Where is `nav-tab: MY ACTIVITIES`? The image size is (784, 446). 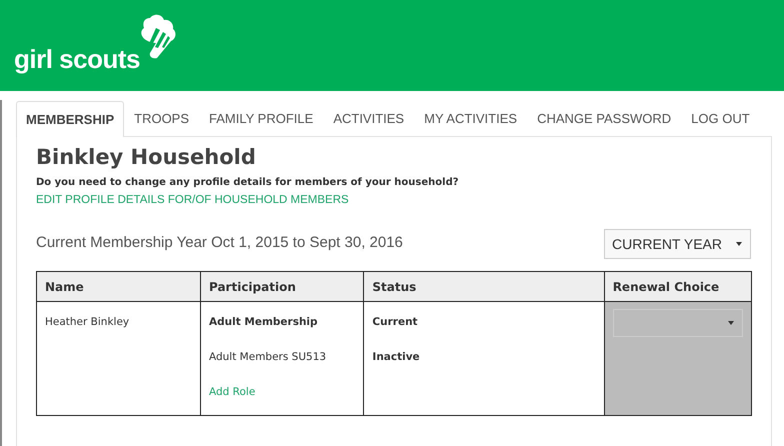
nav-tab: MY ACTIVITIES is located at coordinates (471, 118).